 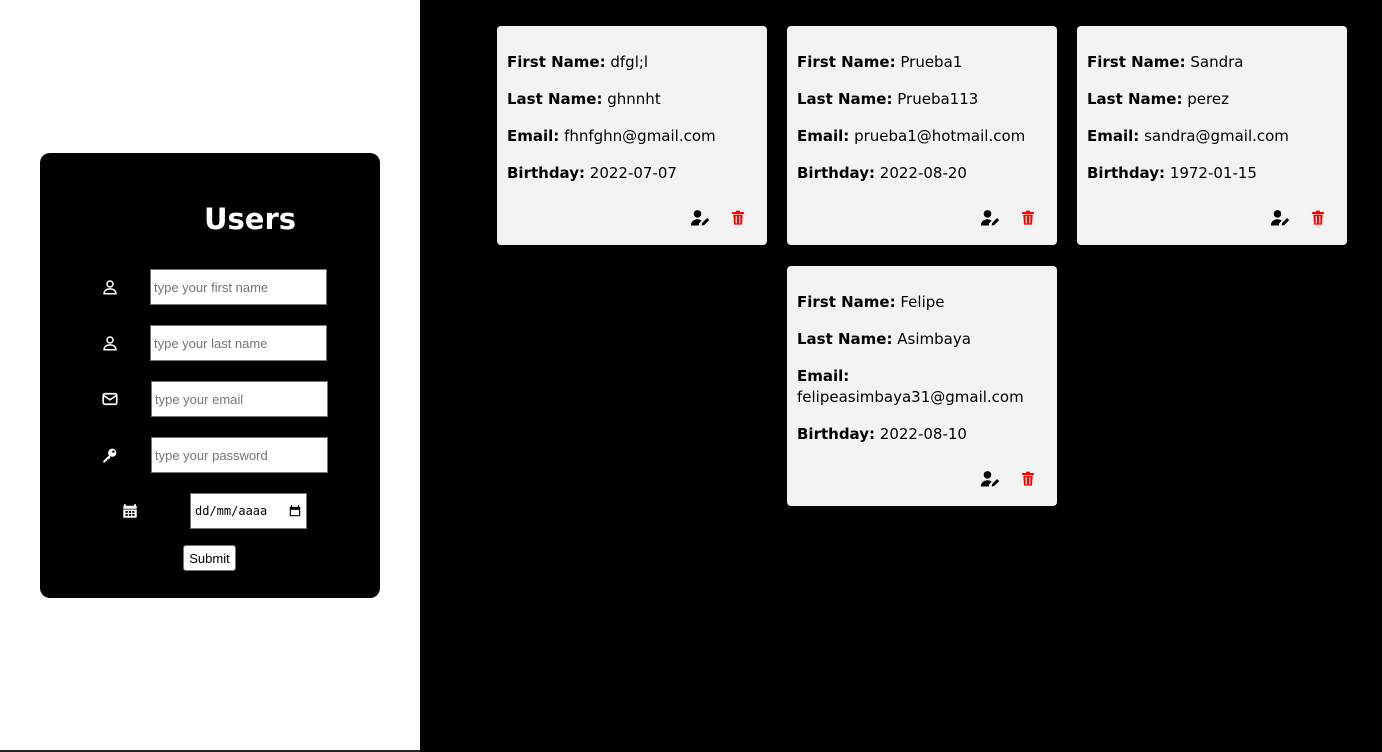 I want to click on birthday-field: Birthday: 1972-01-15, so click(x=1212, y=173).